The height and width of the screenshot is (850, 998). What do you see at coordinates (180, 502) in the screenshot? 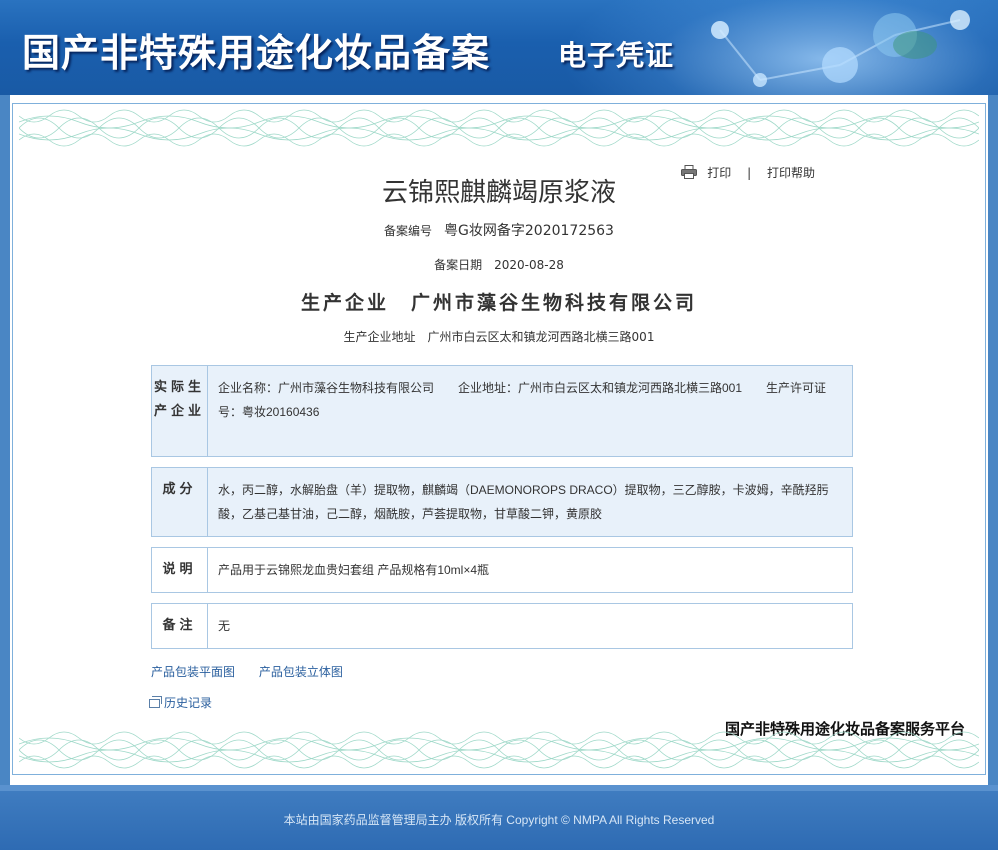
I see `ingredients-label: 成分` at bounding box center [180, 502].